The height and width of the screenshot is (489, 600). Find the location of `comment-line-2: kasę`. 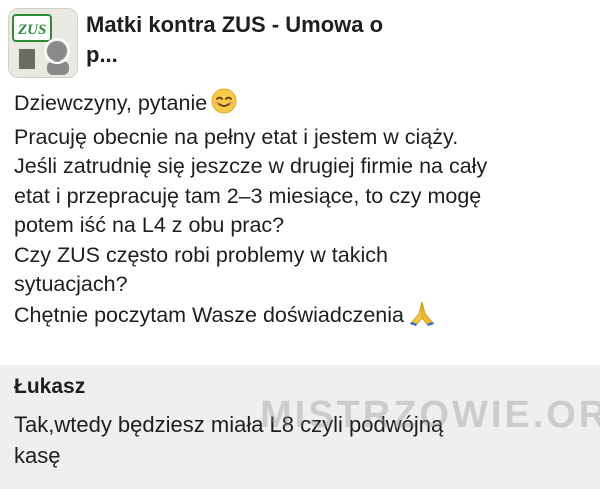

comment-line-2: kasę is located at coordinates (37, 455).